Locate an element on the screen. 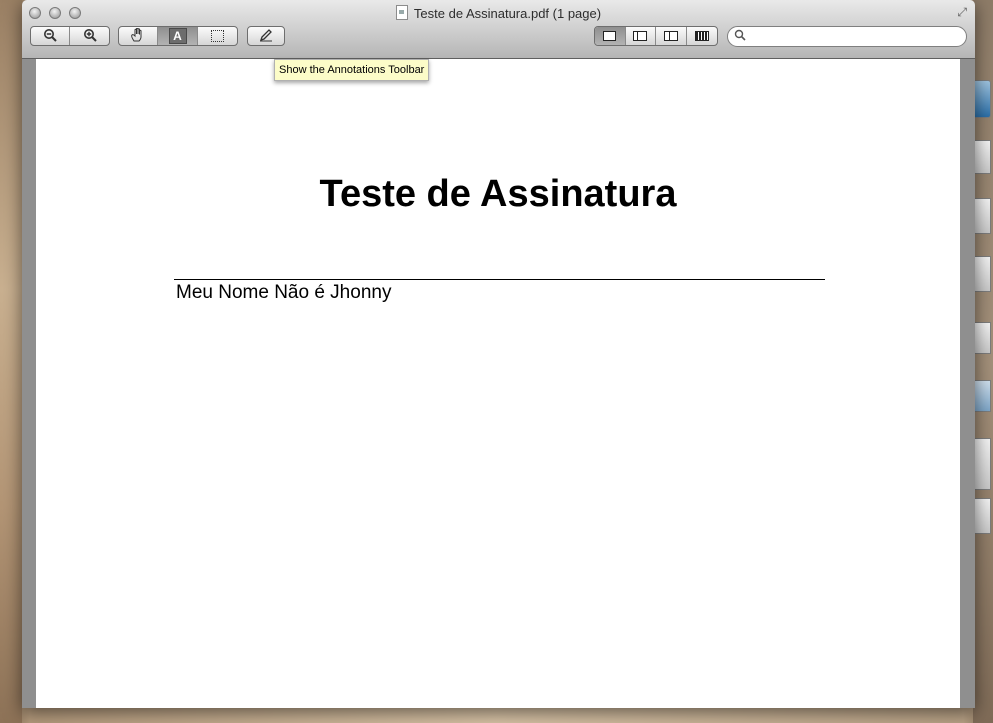  text-select-tool-button: A is located at coordinates (178, 36).